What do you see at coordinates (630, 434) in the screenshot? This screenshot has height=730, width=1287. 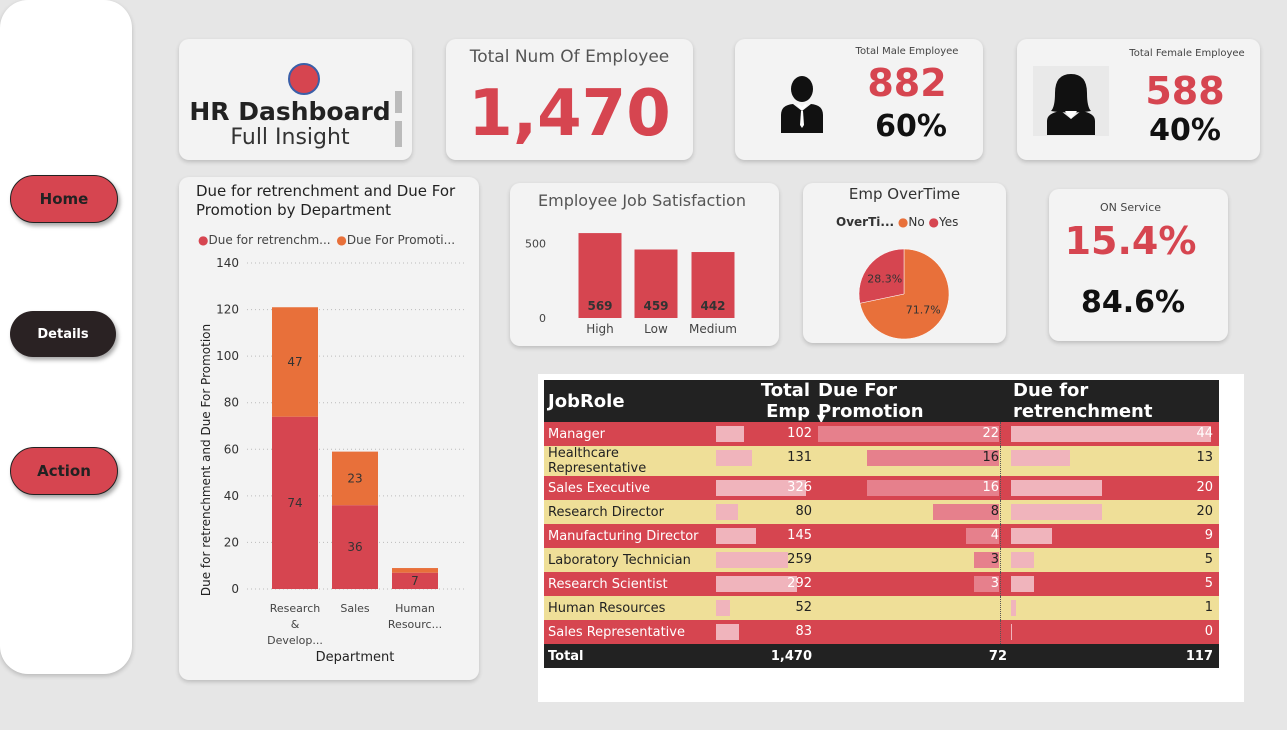 I see `jobrole-cell: Manager` at bounding box center [630, 434].